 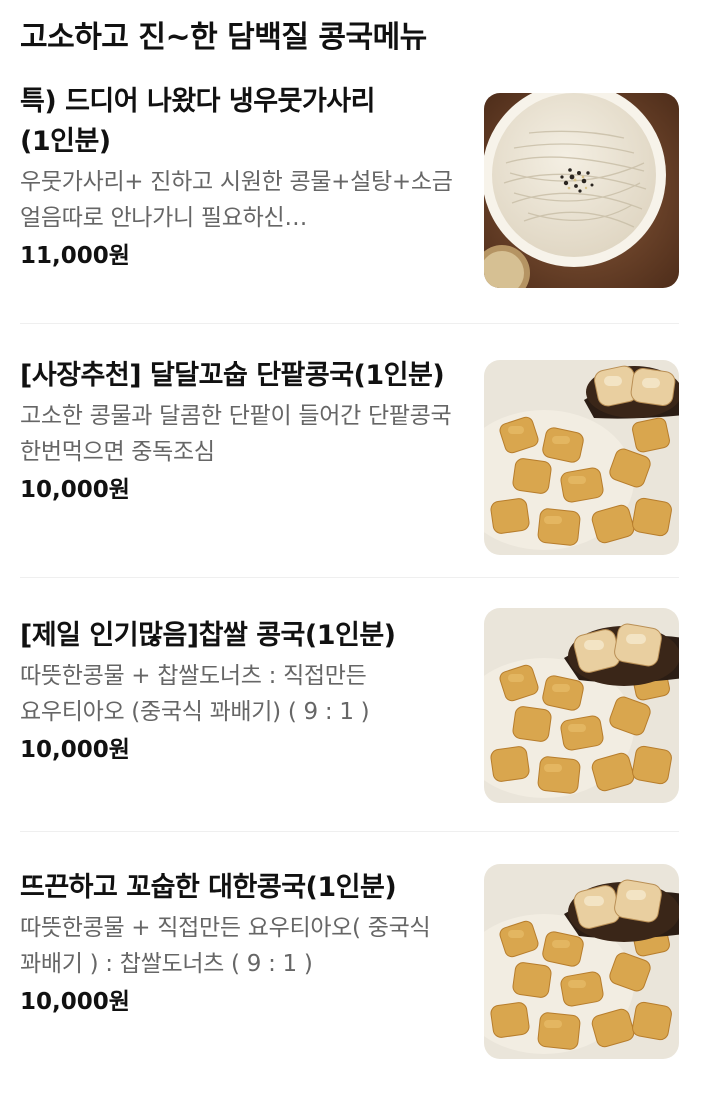 I want to click on menu-item-name: [사장추천] 달달꼬숩 단팥콩국(1인분), so click(x=232, y=375).